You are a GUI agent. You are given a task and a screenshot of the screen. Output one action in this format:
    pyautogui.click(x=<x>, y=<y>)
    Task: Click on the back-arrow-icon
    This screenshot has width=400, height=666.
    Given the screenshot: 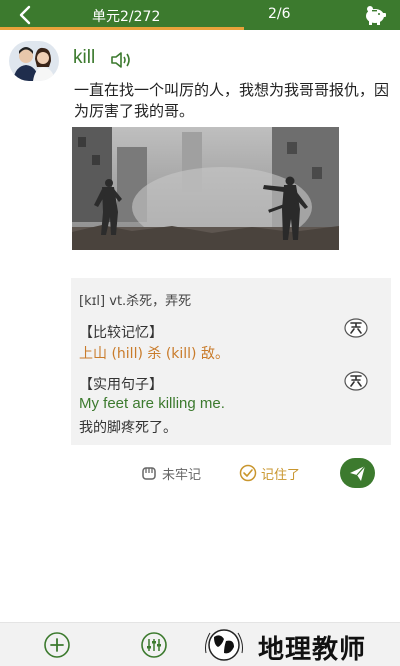 What is the action you would take?
    pyautogui.click(x=26, y=15)
    